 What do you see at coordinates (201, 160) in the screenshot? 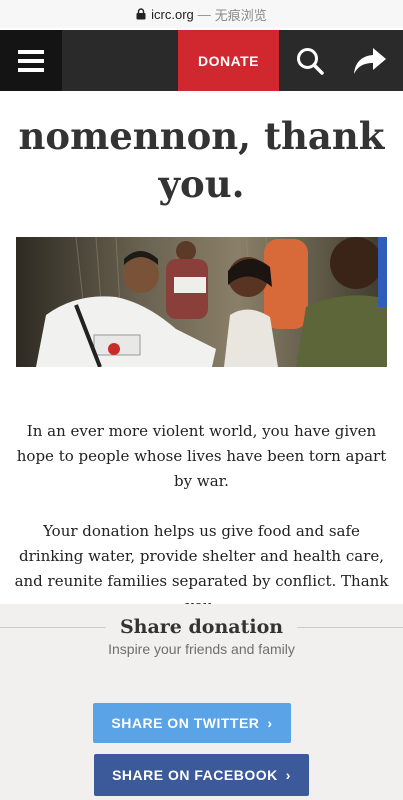
I see `page-title: nomennon, thank you.` at bounding box center [201, 160].